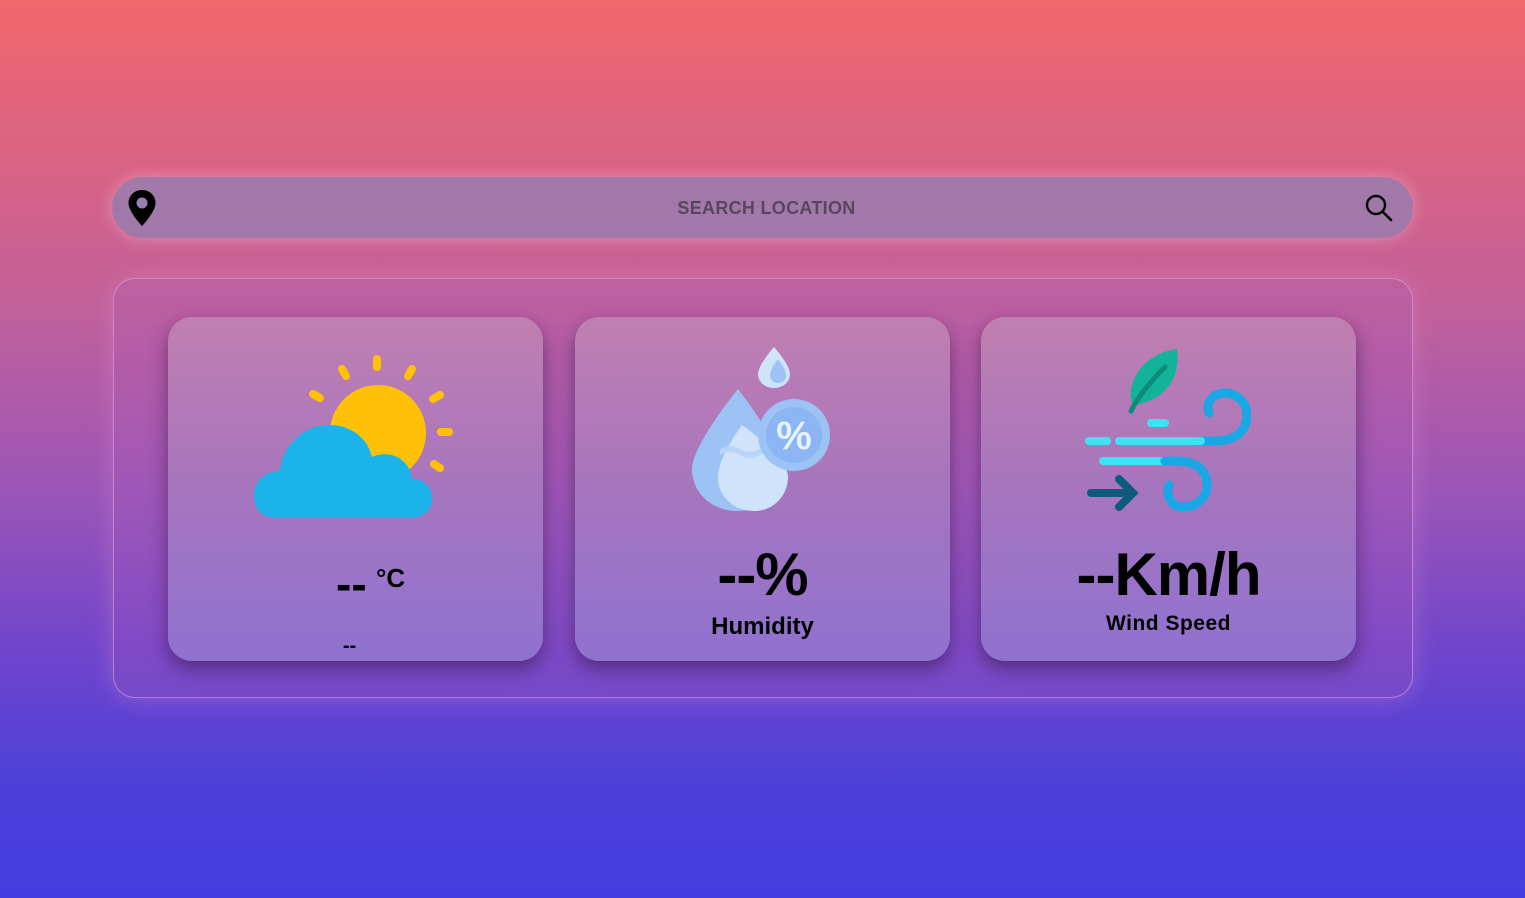  Describe the element at coordinates (353, 436) in the screenshot. I see `partly-cloudy-icon` at that location.